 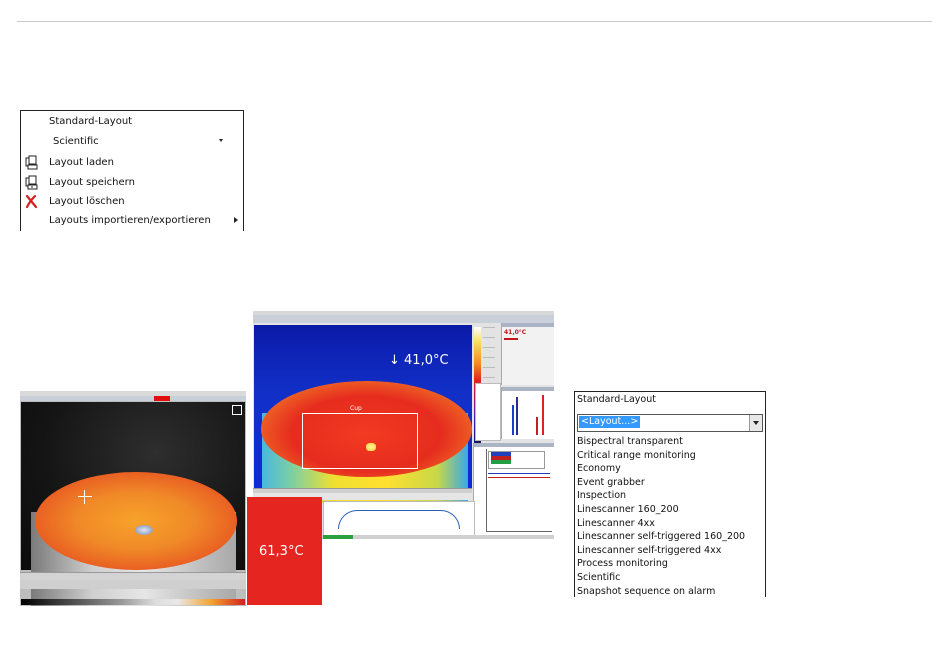 I want to click on menu-item-scientific: Scientific, so click(x=132, y=141).